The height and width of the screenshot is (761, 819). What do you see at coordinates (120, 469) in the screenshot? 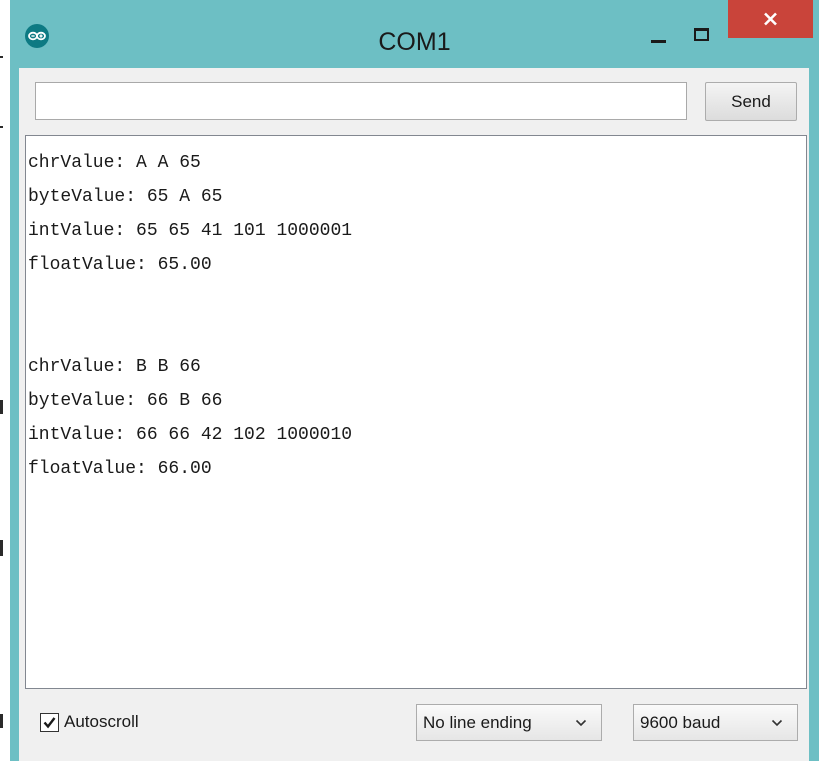
I see `output-line: floatValue: 66.00` at bounding box center [120, 469].